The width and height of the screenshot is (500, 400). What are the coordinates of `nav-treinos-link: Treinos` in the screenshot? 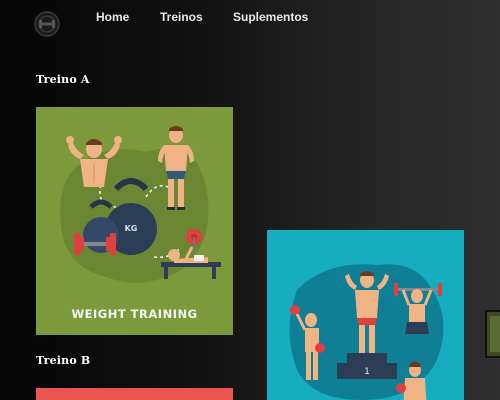 It's located at (181, 17).